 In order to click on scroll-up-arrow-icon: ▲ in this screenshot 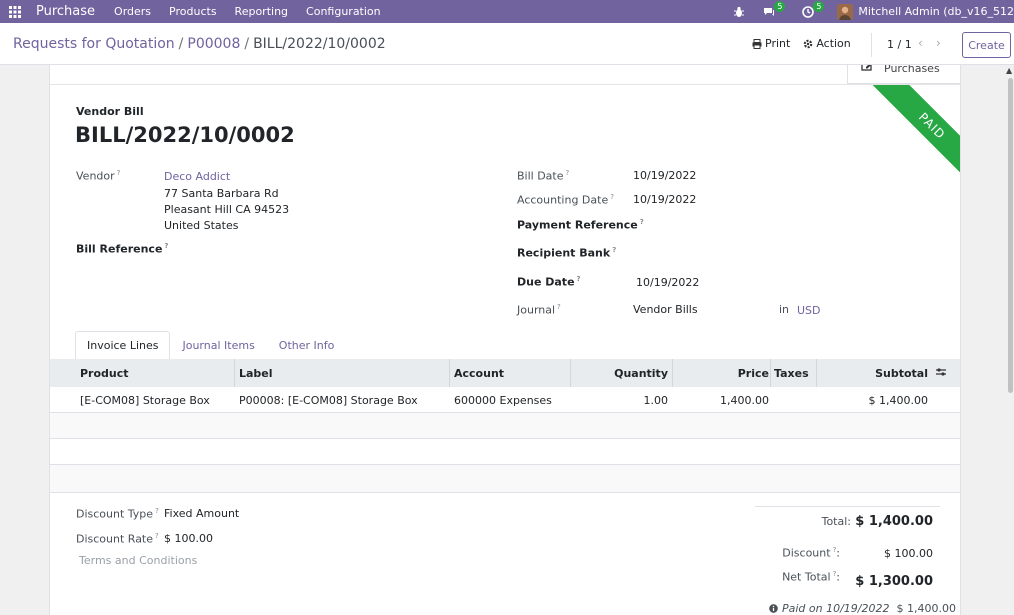, I will do `click(1009, 70)`.